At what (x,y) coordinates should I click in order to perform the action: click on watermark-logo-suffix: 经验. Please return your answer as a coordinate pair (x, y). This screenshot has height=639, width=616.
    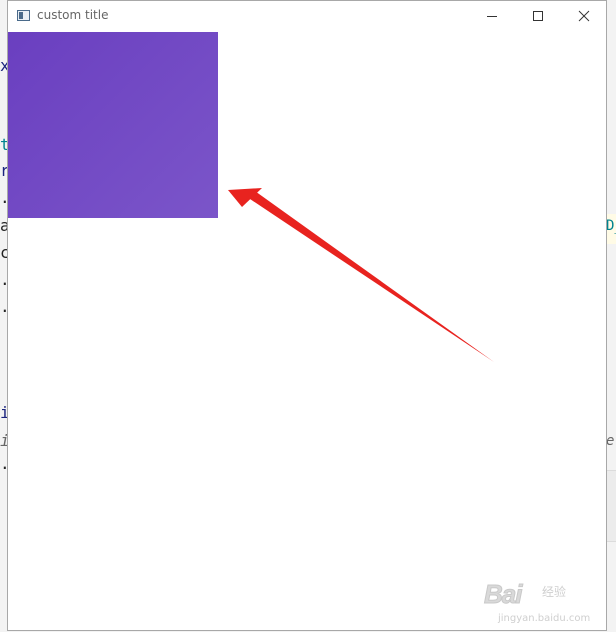
    Looking at the image, I should click on (554, 592).